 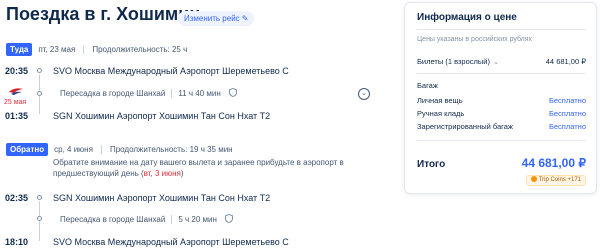 What do you see at coordinates (17, 198) in the screenshot?
I see `return-departure-time: 02:35` at bounding box center [17, 198].